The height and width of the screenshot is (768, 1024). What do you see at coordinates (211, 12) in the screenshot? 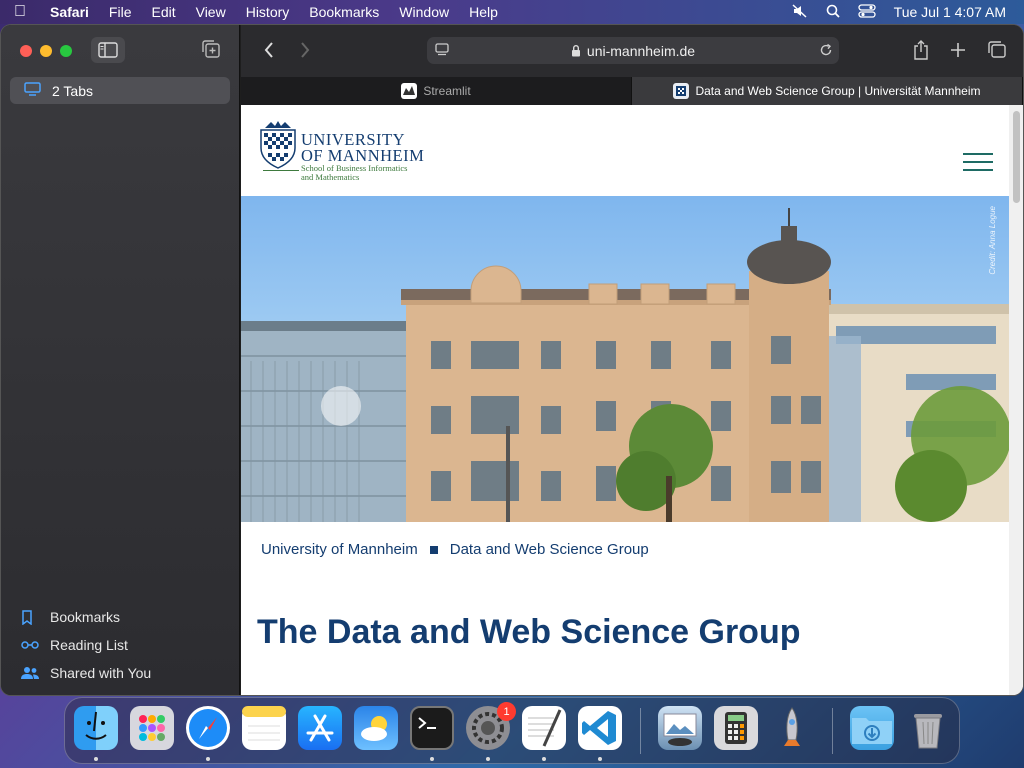
I see `menu-view: View` at bounding box center [211, 12].